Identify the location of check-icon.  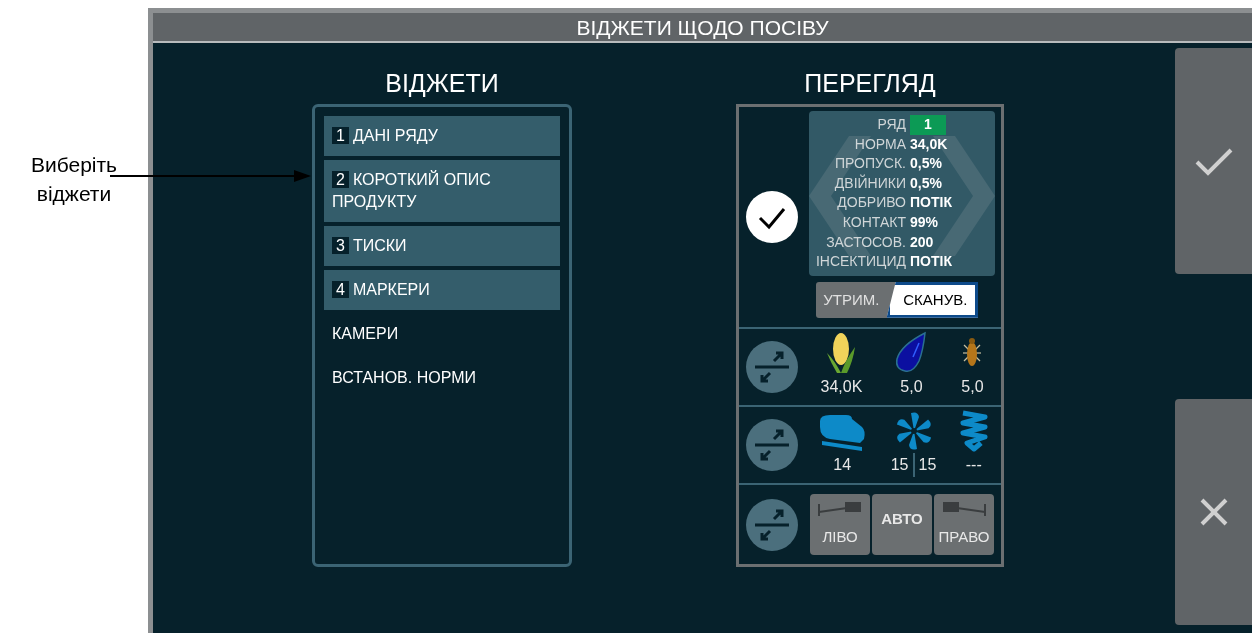
(1213, 161).